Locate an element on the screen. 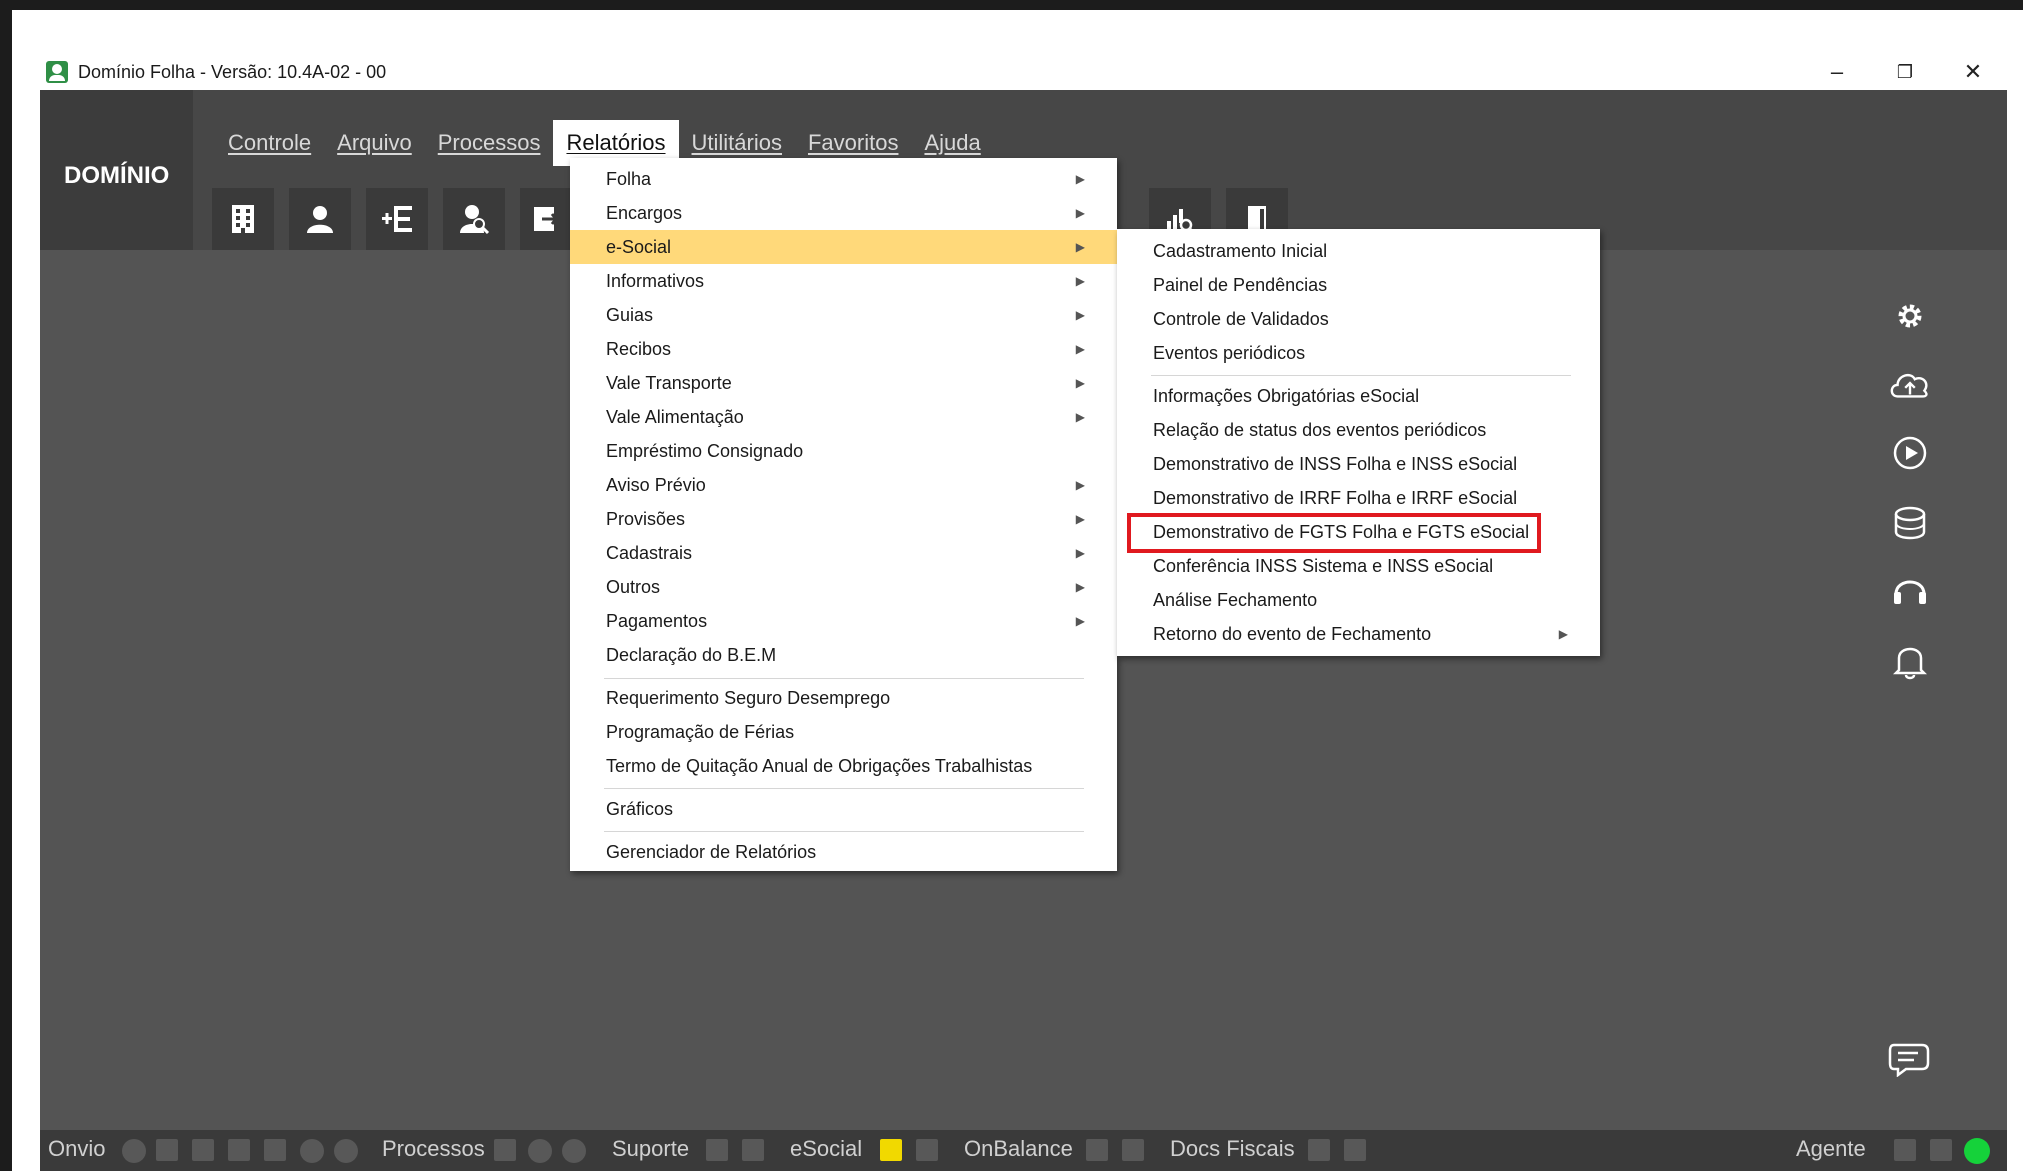  restore-button: ❐ is located at coordinates (1905, 72).